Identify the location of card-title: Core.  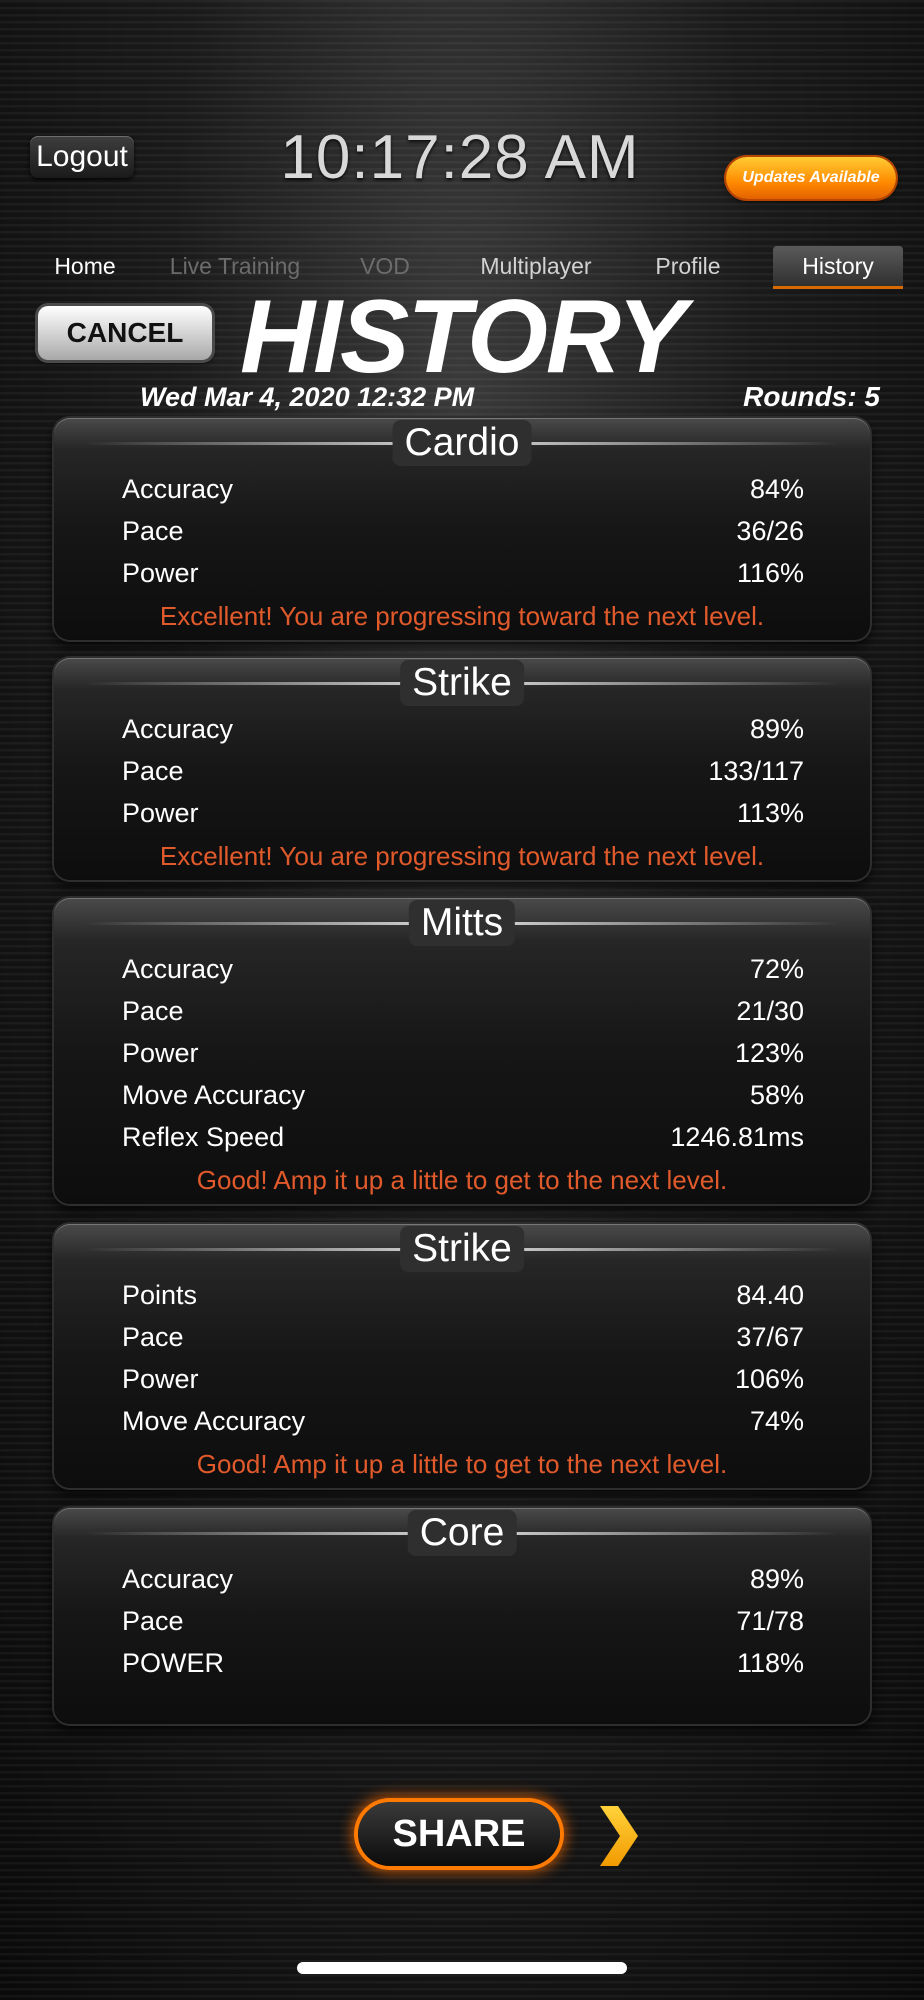
(462, 1533).